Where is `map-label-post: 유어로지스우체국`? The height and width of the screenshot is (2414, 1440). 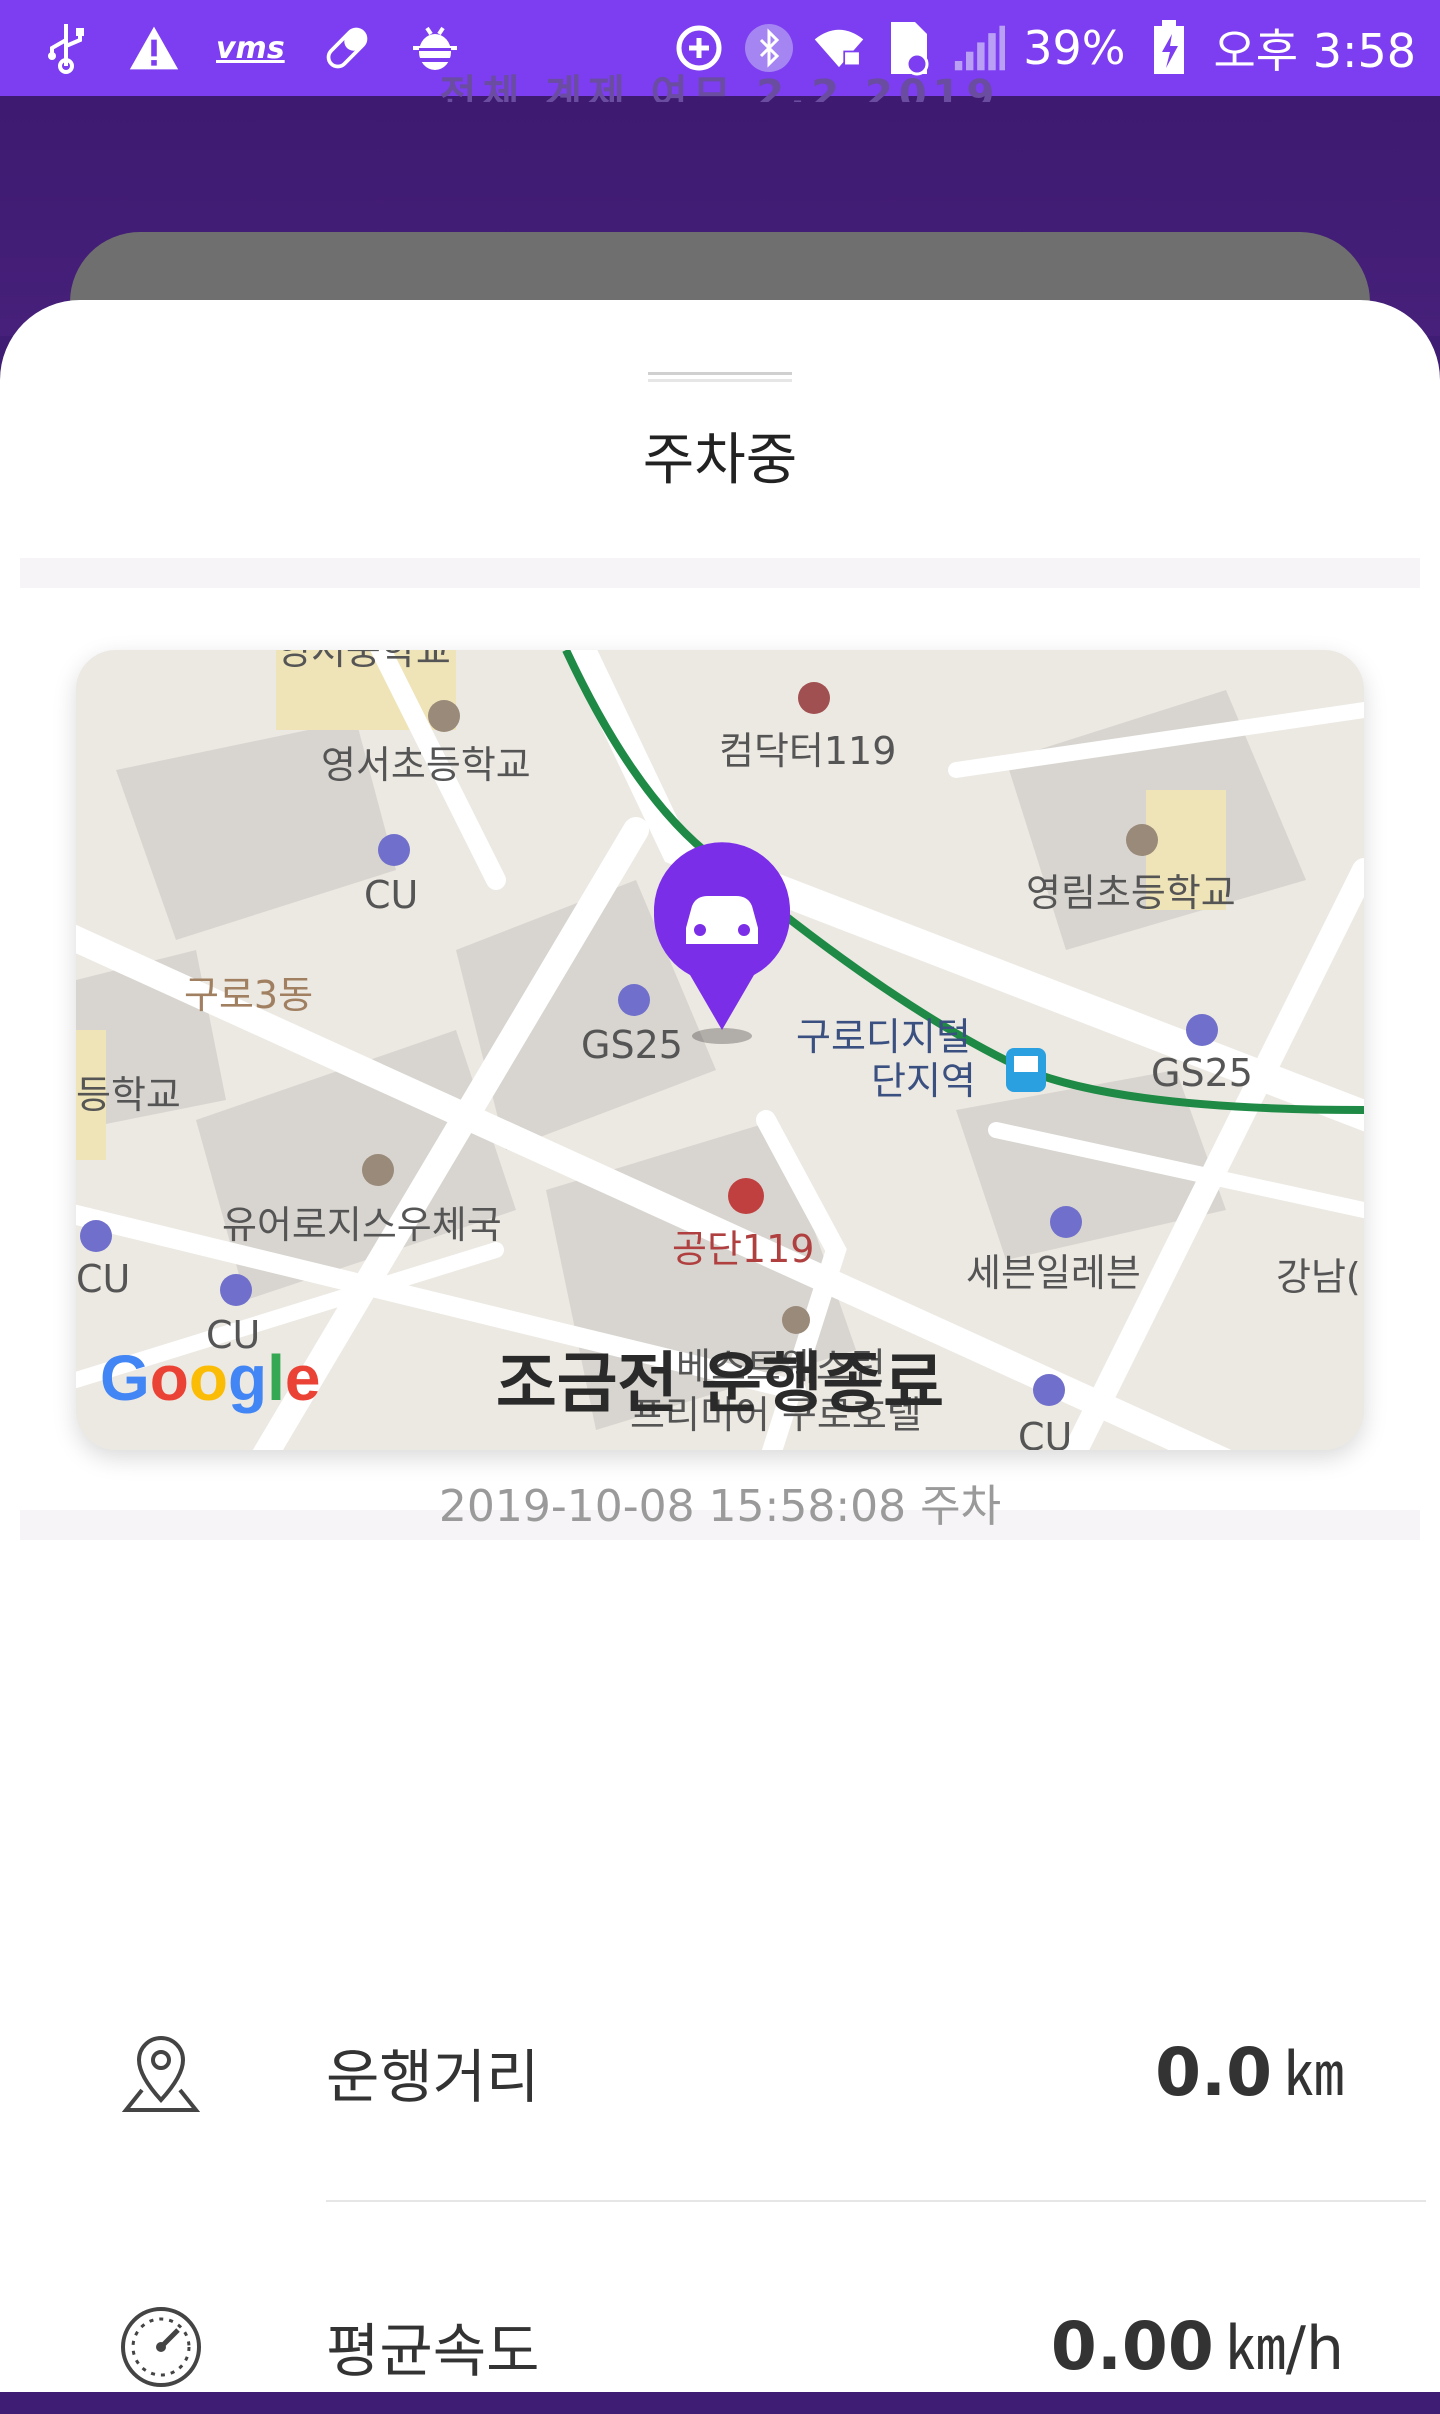
map-label-post: 유어로지스우체국 is located at coordinates (362, 1225).